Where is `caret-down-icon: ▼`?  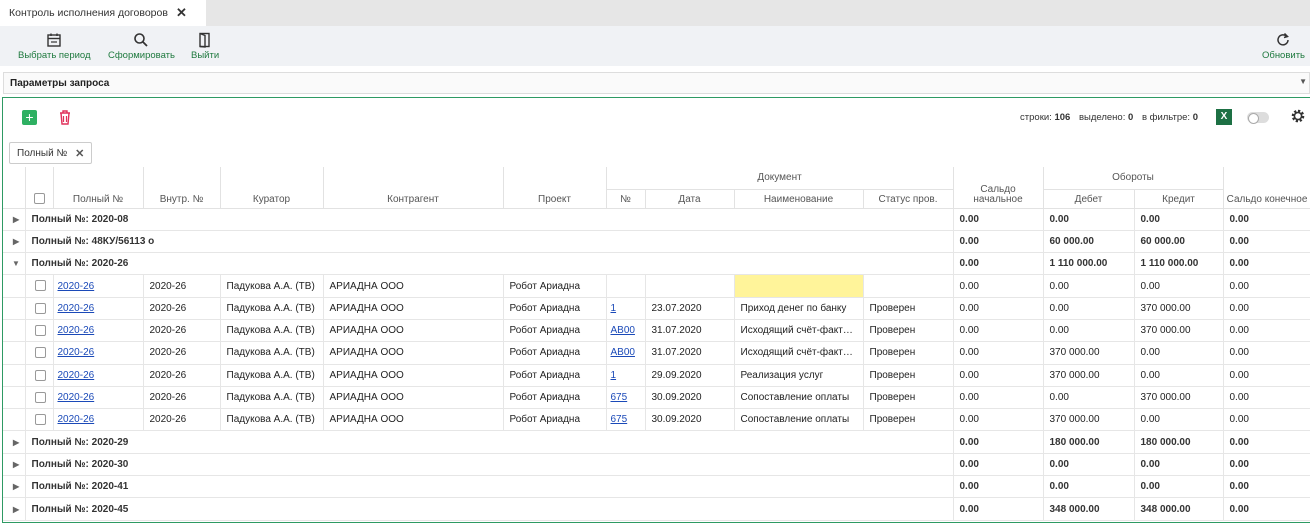
caret-down-icon: ▼ is located at coordinates (17, 263).